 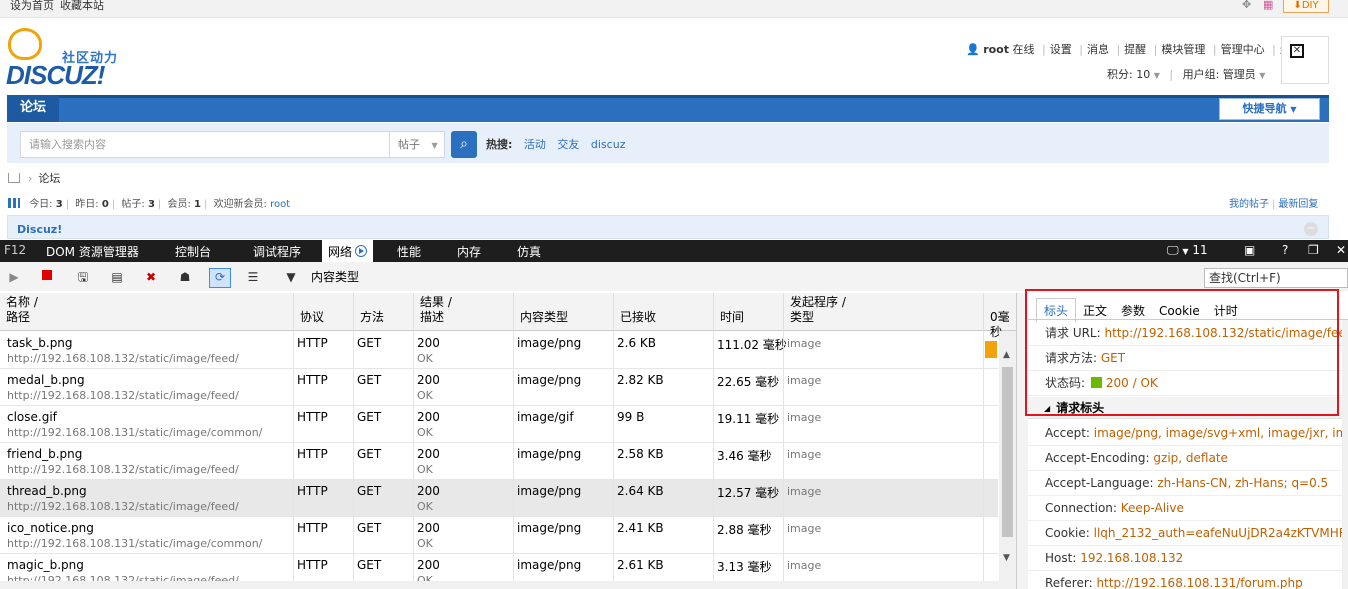 What do you see at coordinates (117, 277) in the screenshot?
I see `import-icon: ▤` at bounding box center [117, 277].